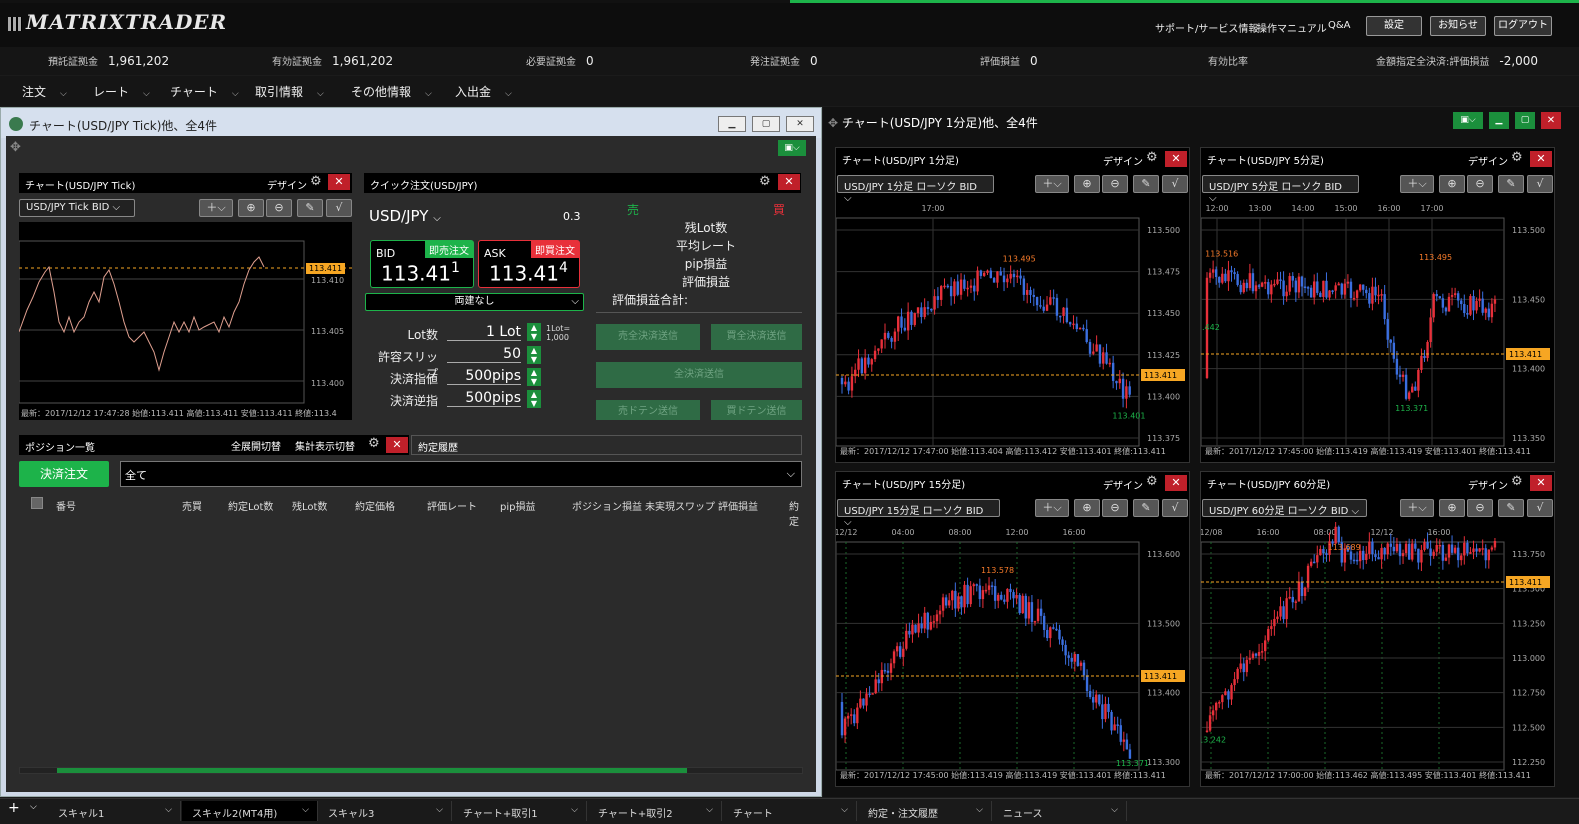 This screenshot has height=824, width=1579. I want to click on tab-order-history: 約定・注文履歴 ⌵, so click(925, 811).